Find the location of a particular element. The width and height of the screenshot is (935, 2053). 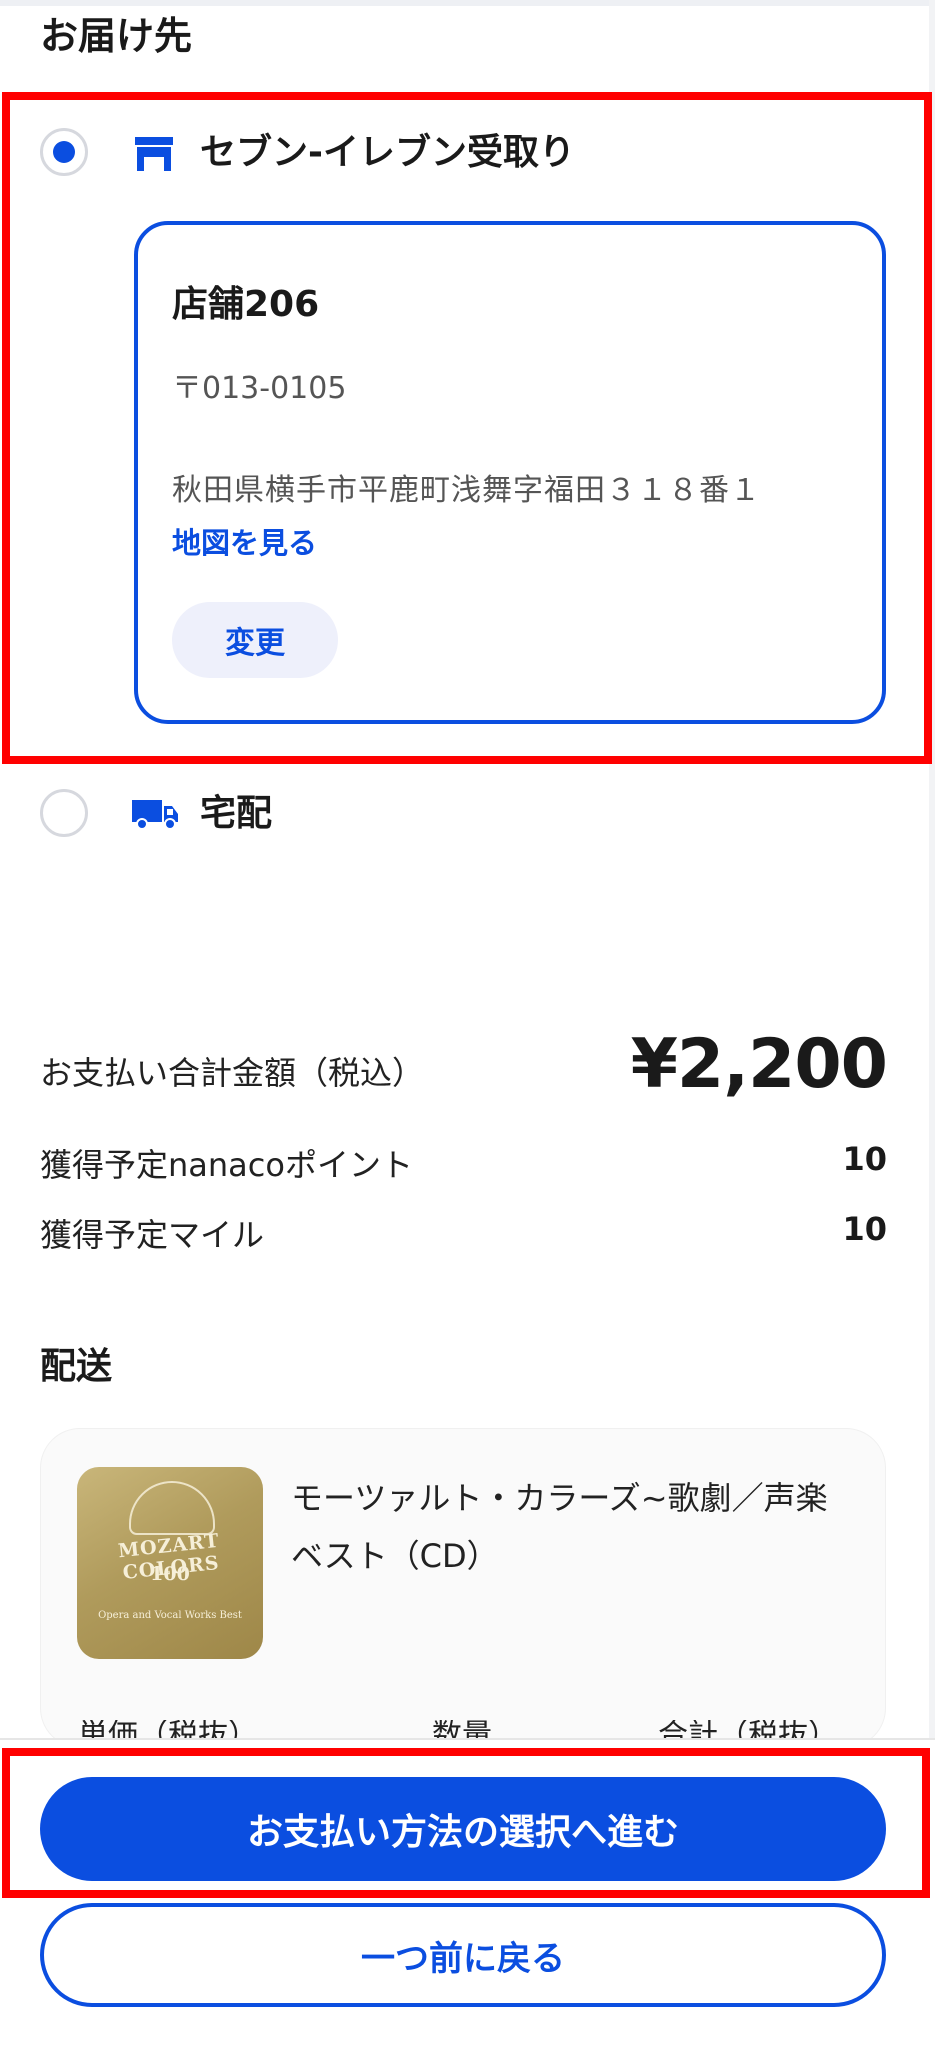

total-amount: ¥2,200 is located at coordinates (759, 1064).